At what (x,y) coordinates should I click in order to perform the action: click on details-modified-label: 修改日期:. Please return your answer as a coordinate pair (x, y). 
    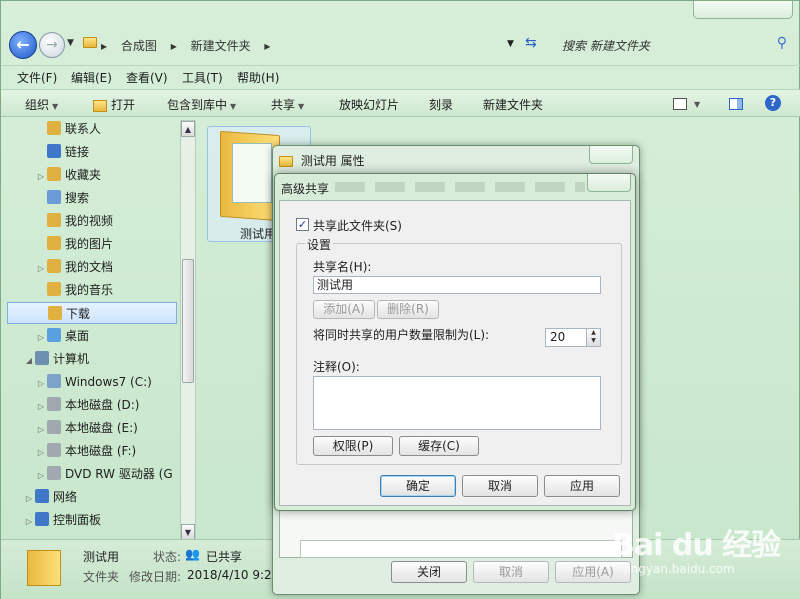
    Looking at the image, I should click on (155, 577).